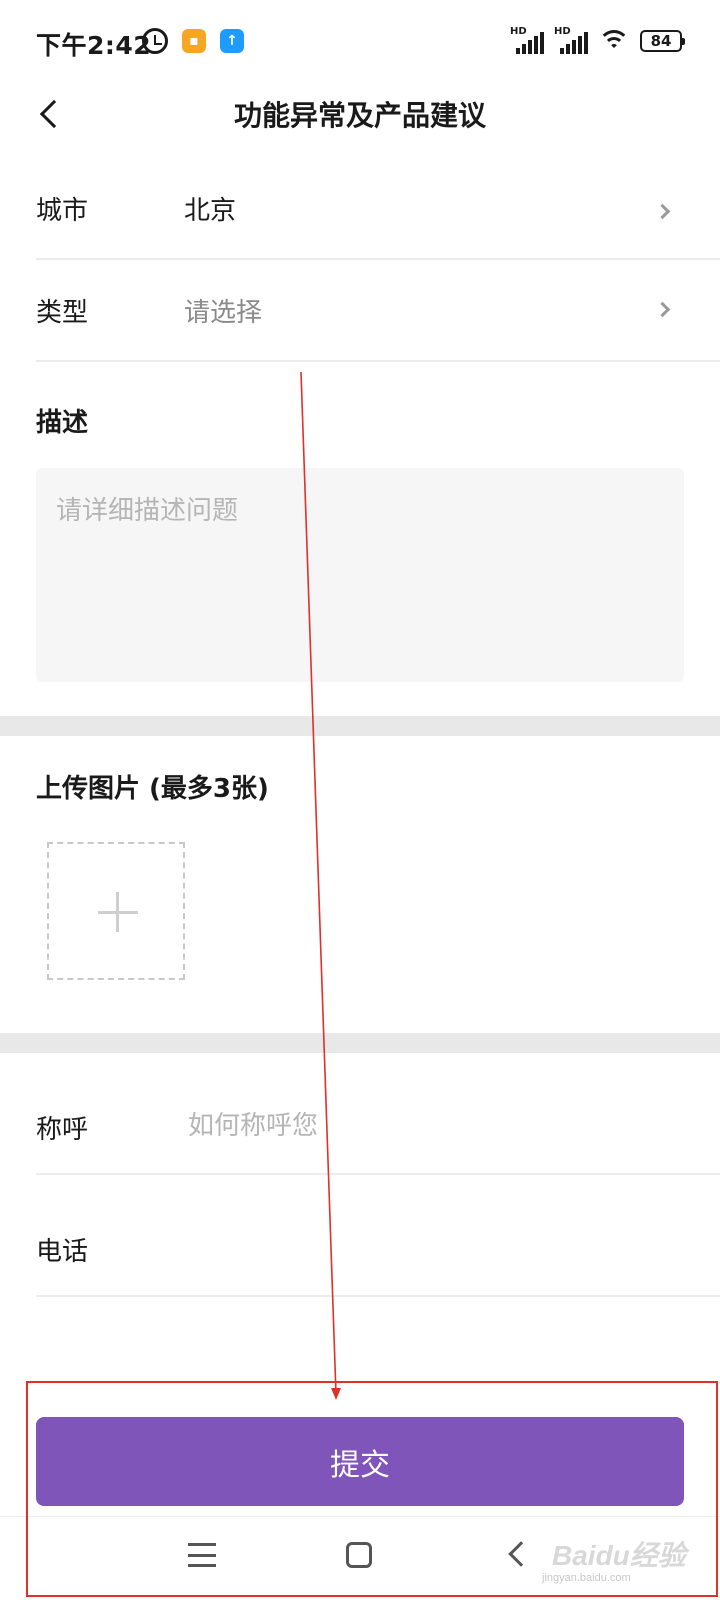 Image resolution: width=720 pixels, height=1600 pixels. Describe the element at coordinates (428, 1247) in the screenshot. I see `phone-input` at that location.